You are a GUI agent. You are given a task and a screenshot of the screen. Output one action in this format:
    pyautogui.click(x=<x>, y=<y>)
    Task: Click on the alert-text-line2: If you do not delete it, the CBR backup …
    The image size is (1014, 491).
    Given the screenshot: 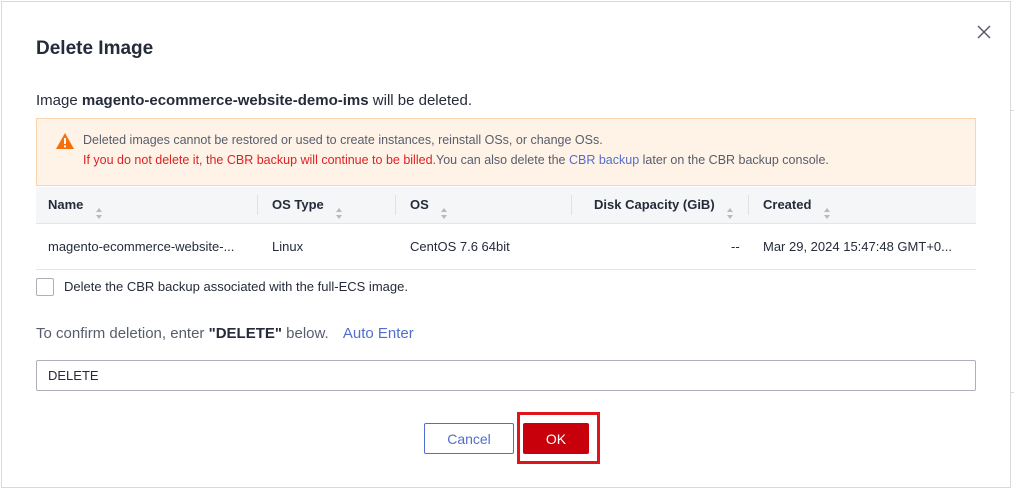 What is the action you would take?
    pyautogui.click(x=456, y=160)
    